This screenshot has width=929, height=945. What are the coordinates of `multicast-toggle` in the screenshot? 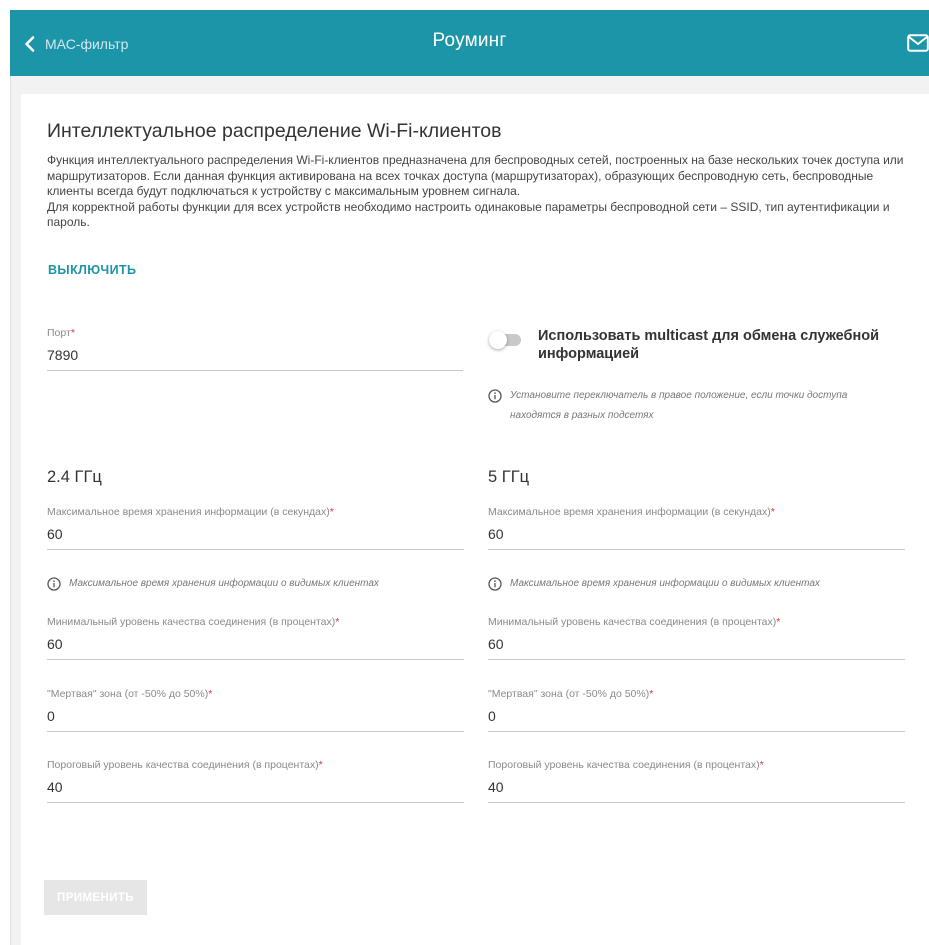 It's located at (506, 340).